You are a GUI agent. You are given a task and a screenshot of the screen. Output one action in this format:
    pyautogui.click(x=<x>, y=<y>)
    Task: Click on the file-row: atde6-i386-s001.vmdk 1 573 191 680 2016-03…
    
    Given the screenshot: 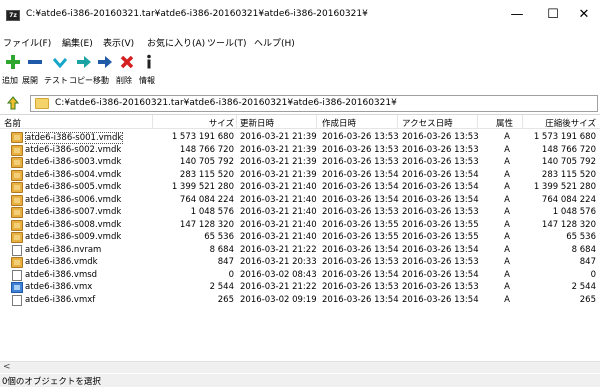 What is the action you would take?
    pyautogui.click(x=300, y=137)
    